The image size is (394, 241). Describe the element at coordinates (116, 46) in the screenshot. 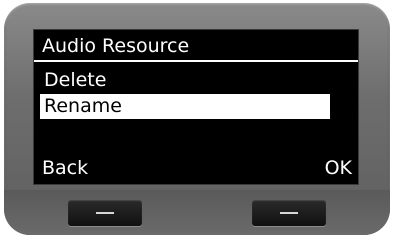

I see `screen-title: Audio Resource` at that location.